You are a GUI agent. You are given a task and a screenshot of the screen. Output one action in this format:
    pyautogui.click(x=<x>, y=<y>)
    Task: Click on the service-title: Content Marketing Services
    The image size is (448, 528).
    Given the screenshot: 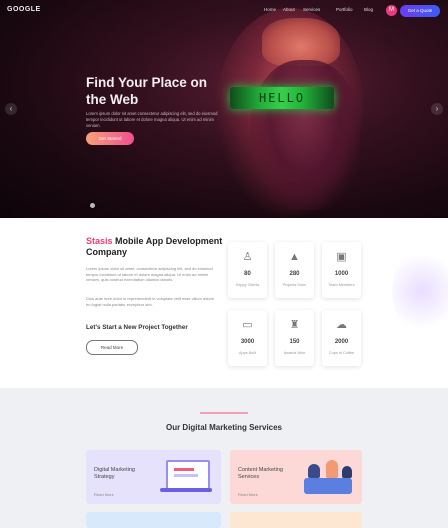 What is the action you would take?
    pyautogui.click(x=260, y=473)
    